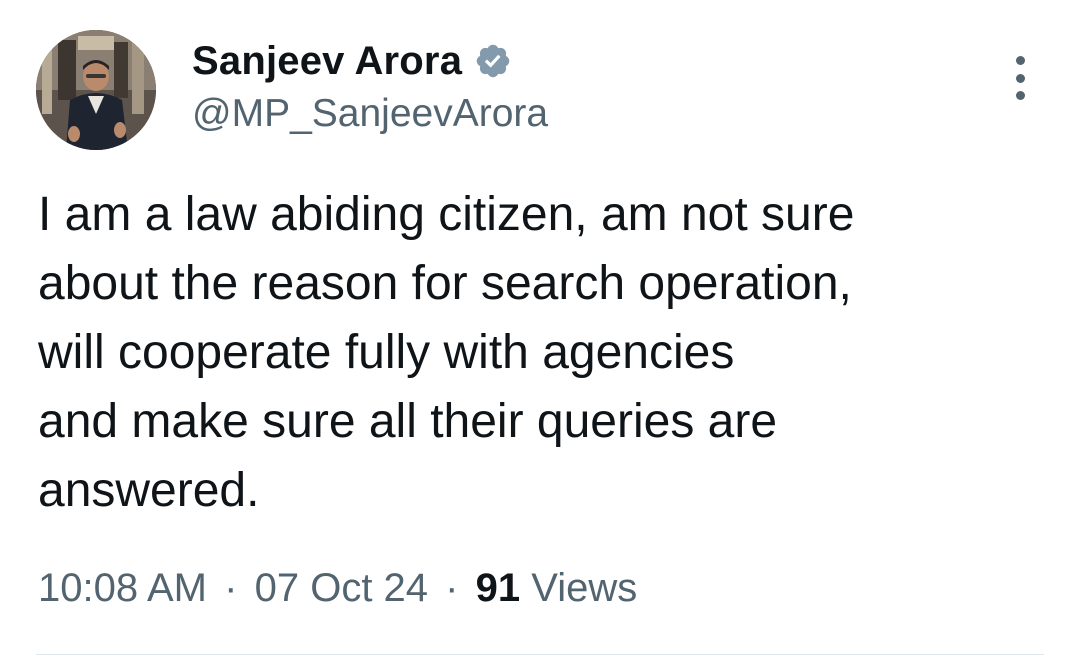 The height and width of the screenshot is (660, 1080). Describe the element at coordinates (446, 214) in the screenshot. I see `tweet-text-line: I am a law abiding citizen, am not sure` at that location.